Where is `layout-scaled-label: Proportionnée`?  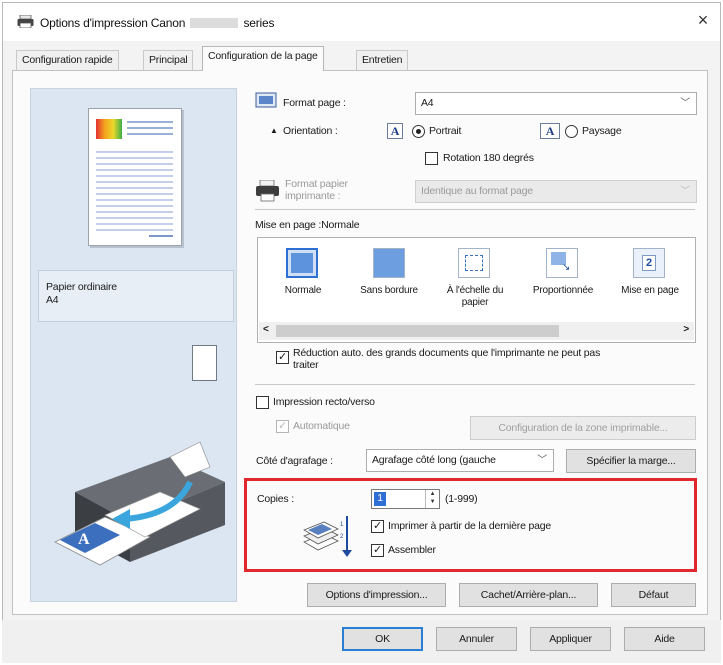
layout-scaled-label: Proportionnée is located at coordinates (563, 291).